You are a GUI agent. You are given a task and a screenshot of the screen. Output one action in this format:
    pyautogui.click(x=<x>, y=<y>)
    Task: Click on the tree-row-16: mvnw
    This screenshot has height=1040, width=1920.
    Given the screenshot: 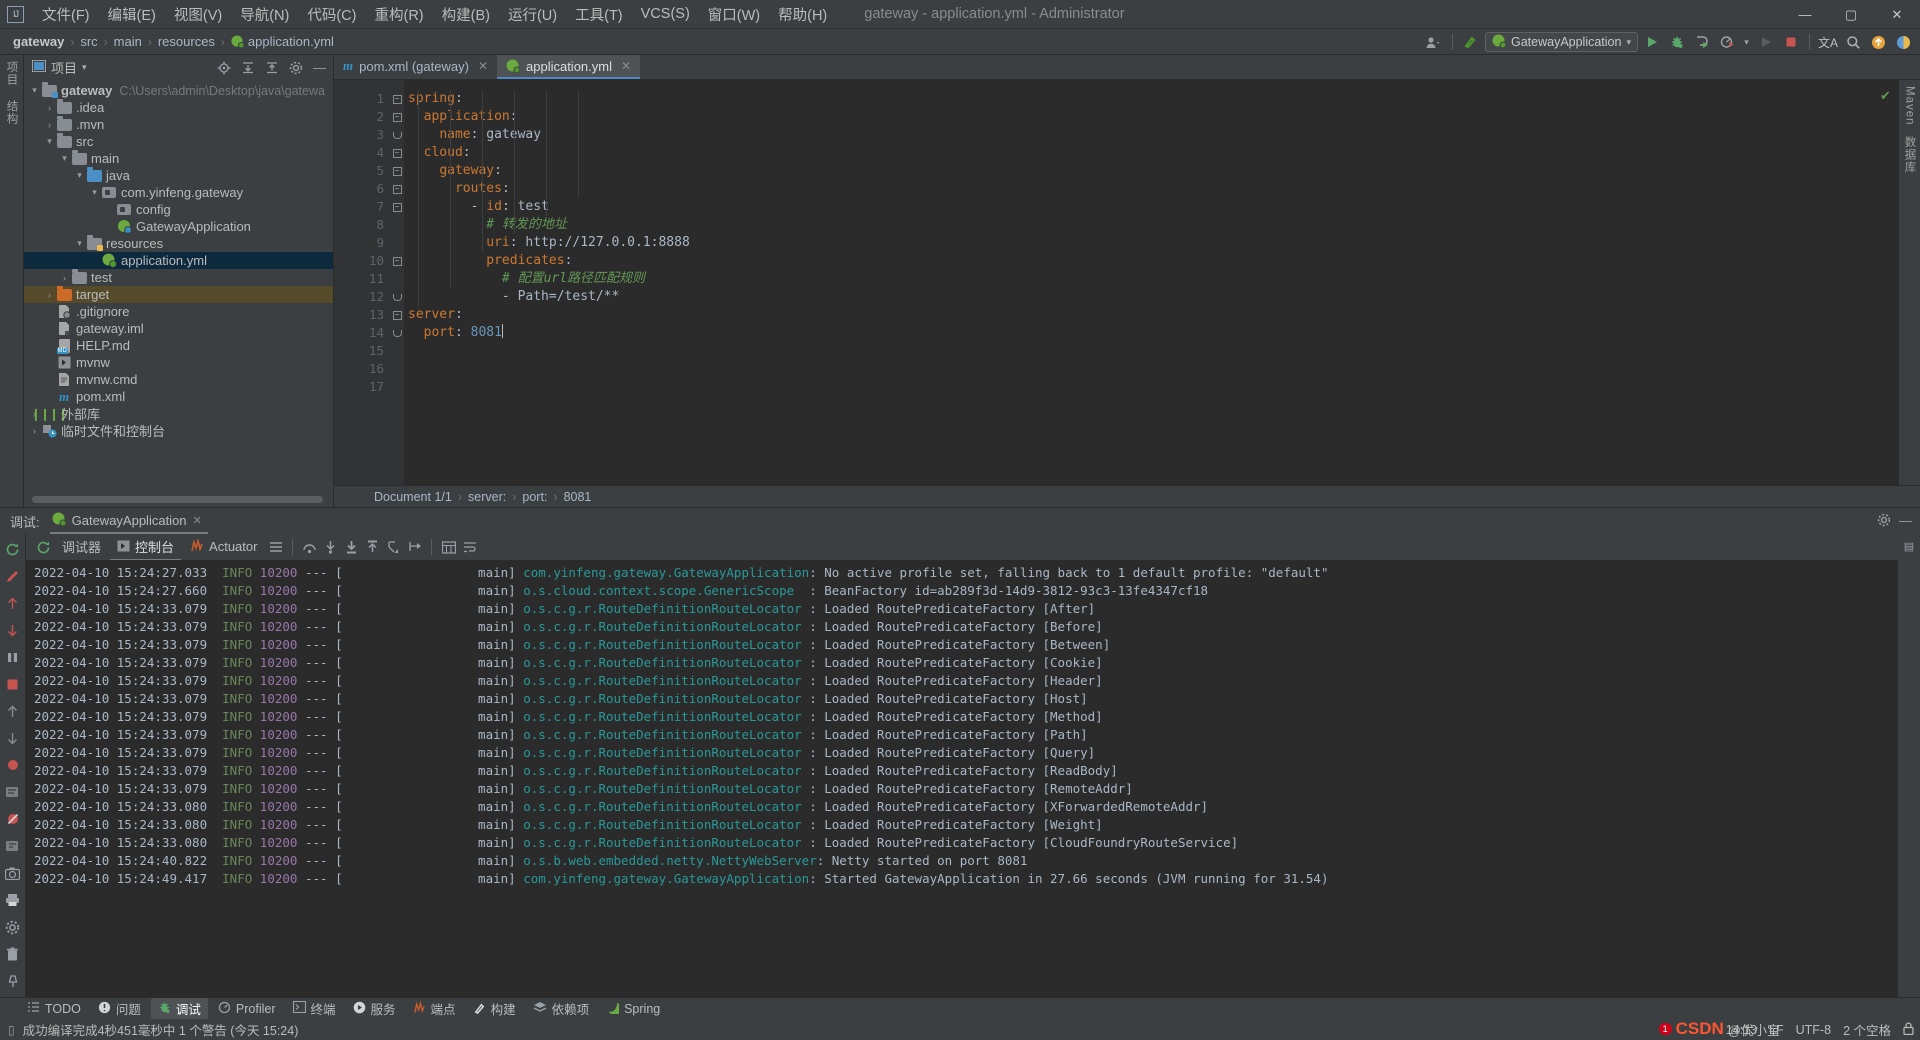 What is the action you would take?
    pyautogui.click(x=178, y=362)
    